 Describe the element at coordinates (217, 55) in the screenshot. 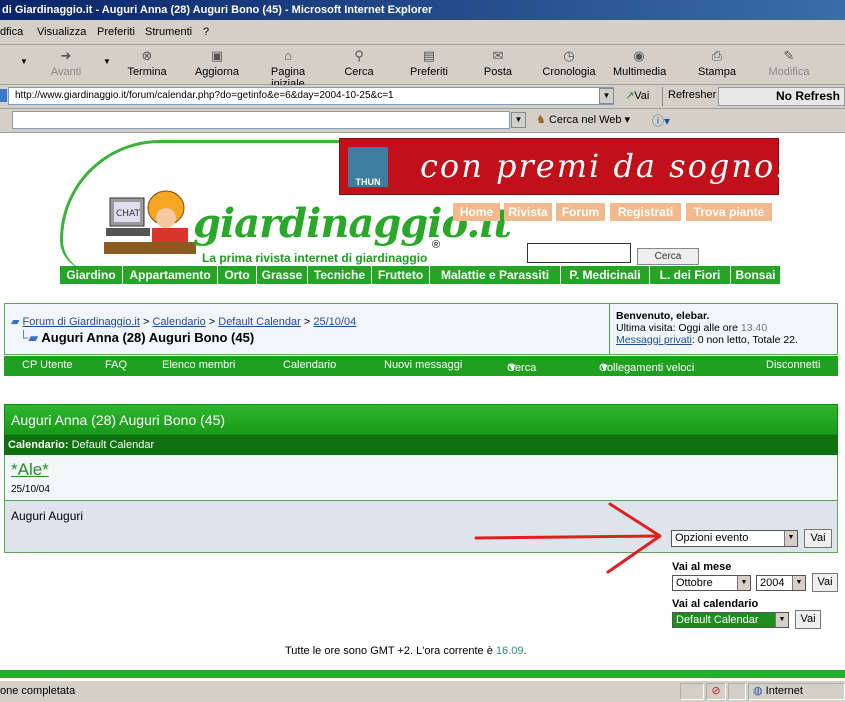

I see `refresh-icon: ▣` at that location.